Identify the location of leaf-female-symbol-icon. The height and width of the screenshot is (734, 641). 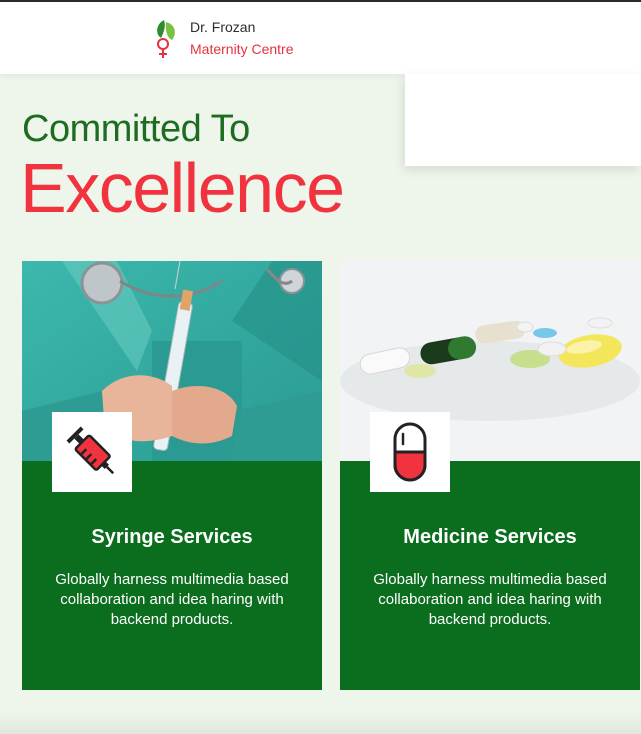
(167, 38).